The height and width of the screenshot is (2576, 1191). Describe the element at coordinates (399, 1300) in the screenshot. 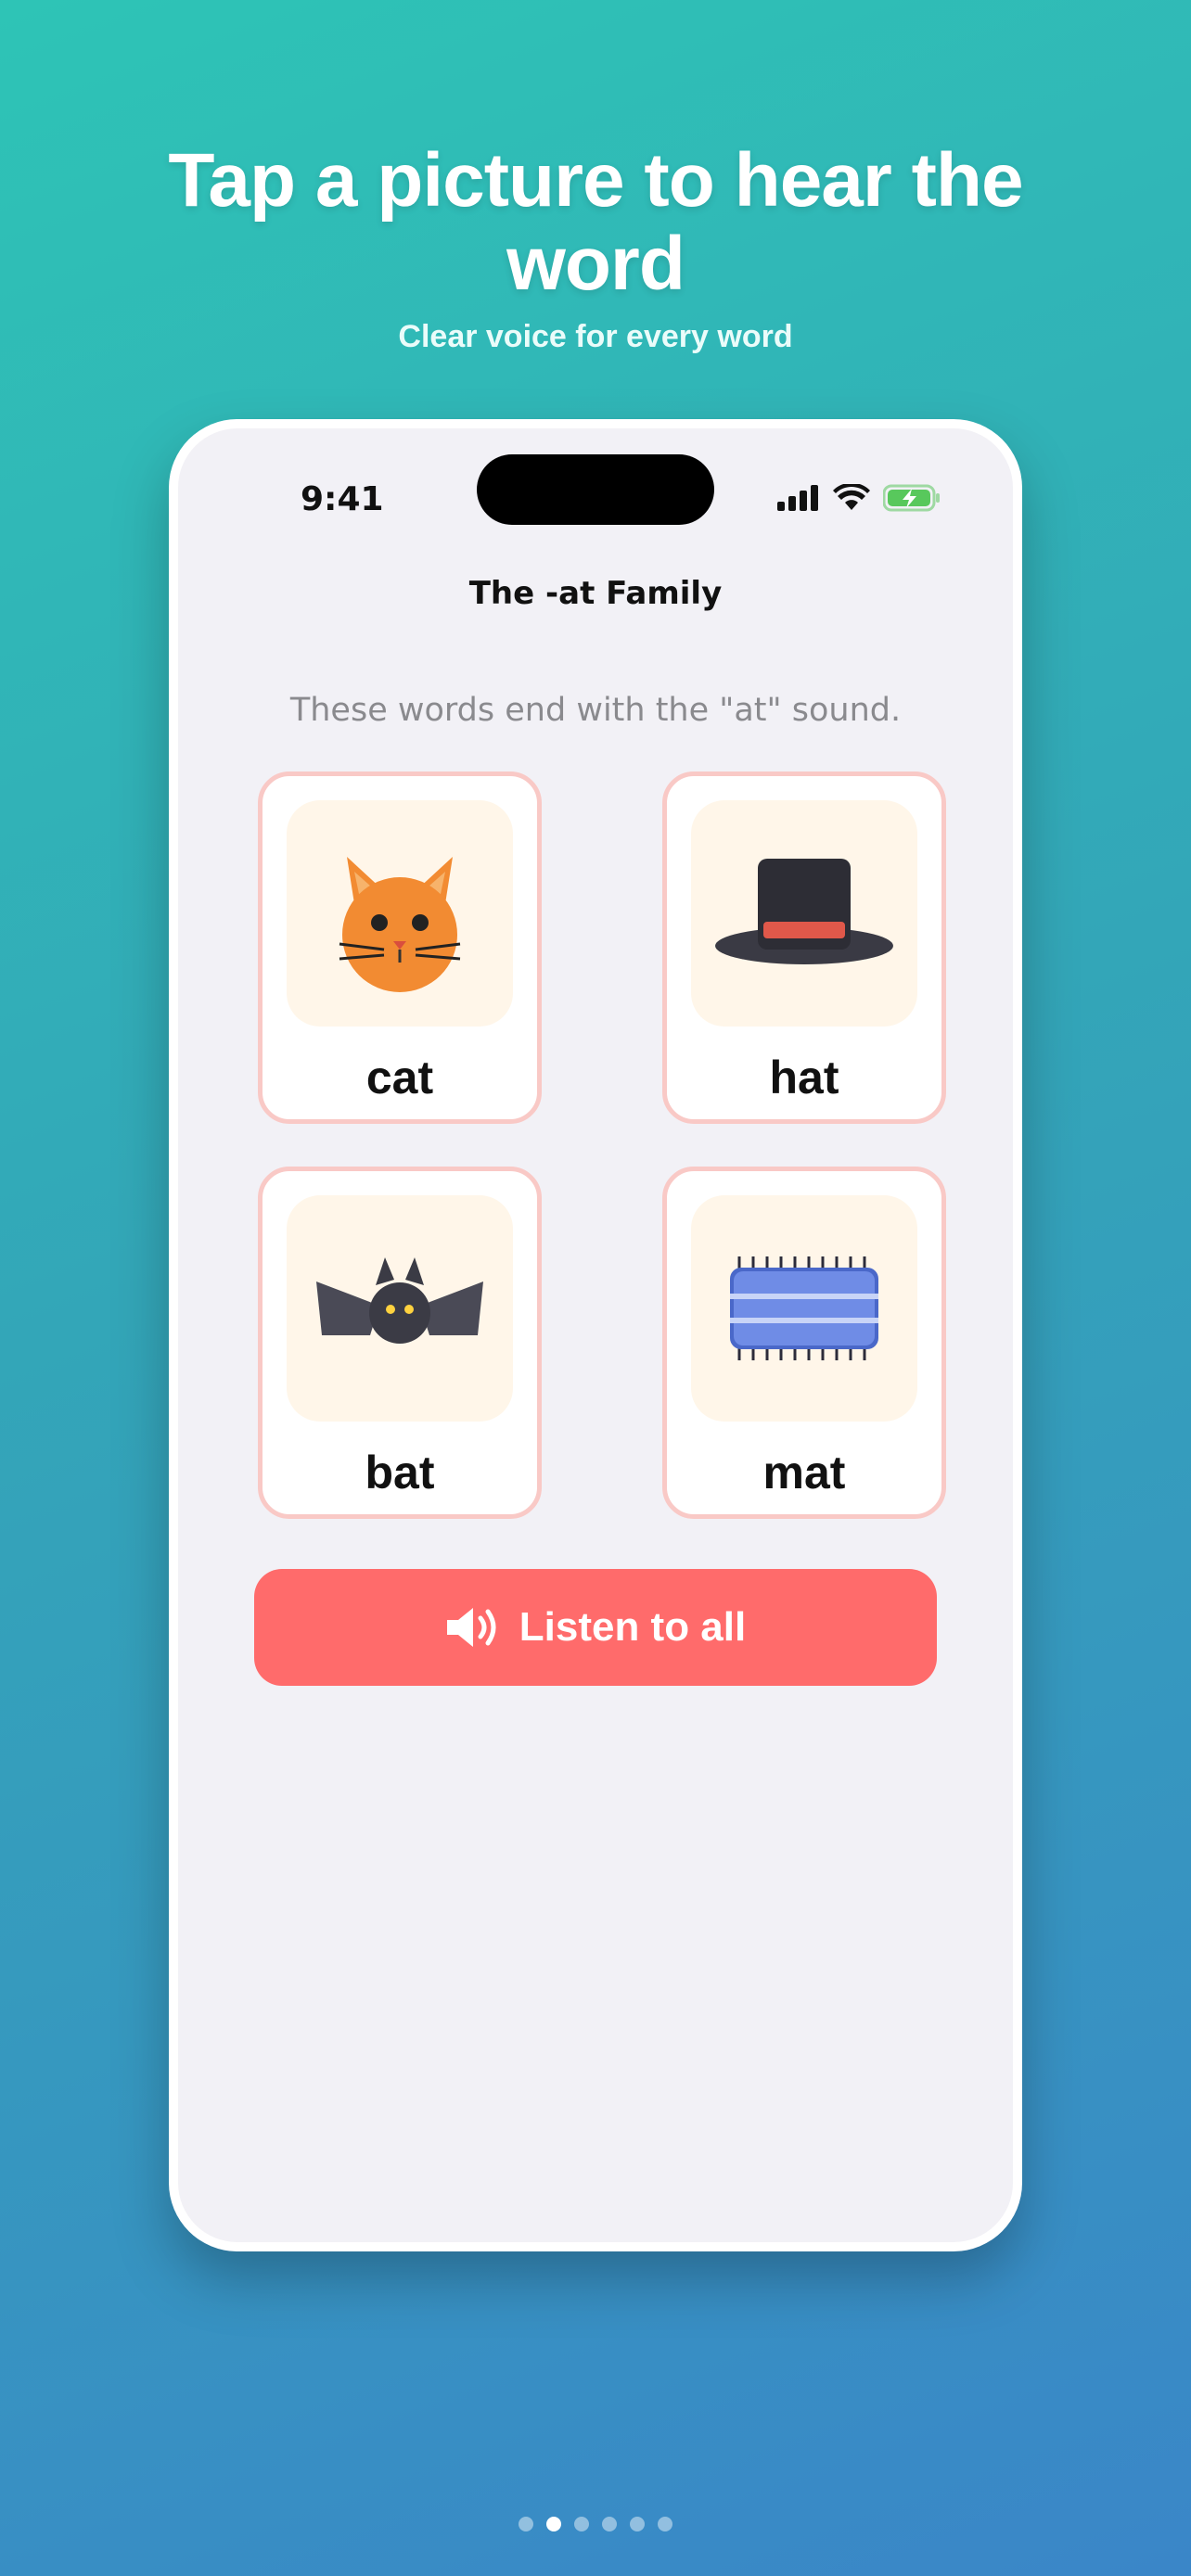

I see `bat-icon` at that location.